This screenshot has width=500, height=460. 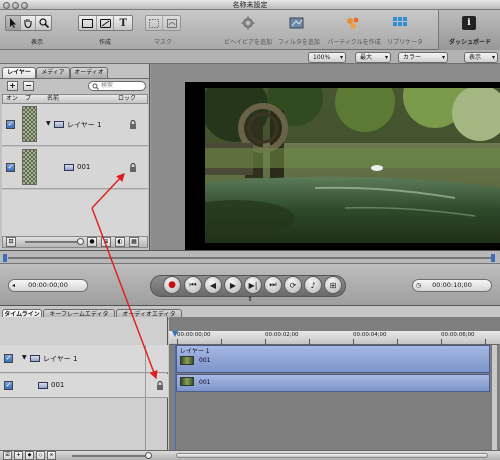 What do you see at coordinates (333, 383) in the screenshot?
I see `clip-track-bar: 001` at bounding box center [333, 383].